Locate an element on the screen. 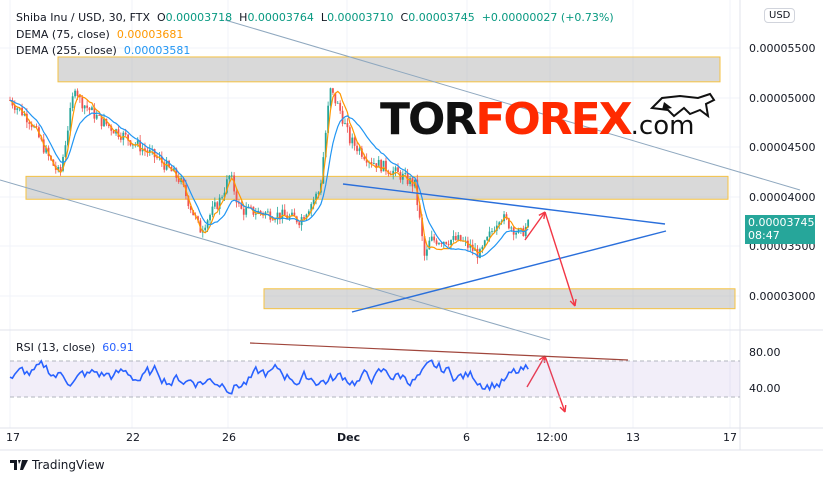 The width and height of the screenshot is (823, 482). time-tick: 12:00 is located at coordinates (552, 437).